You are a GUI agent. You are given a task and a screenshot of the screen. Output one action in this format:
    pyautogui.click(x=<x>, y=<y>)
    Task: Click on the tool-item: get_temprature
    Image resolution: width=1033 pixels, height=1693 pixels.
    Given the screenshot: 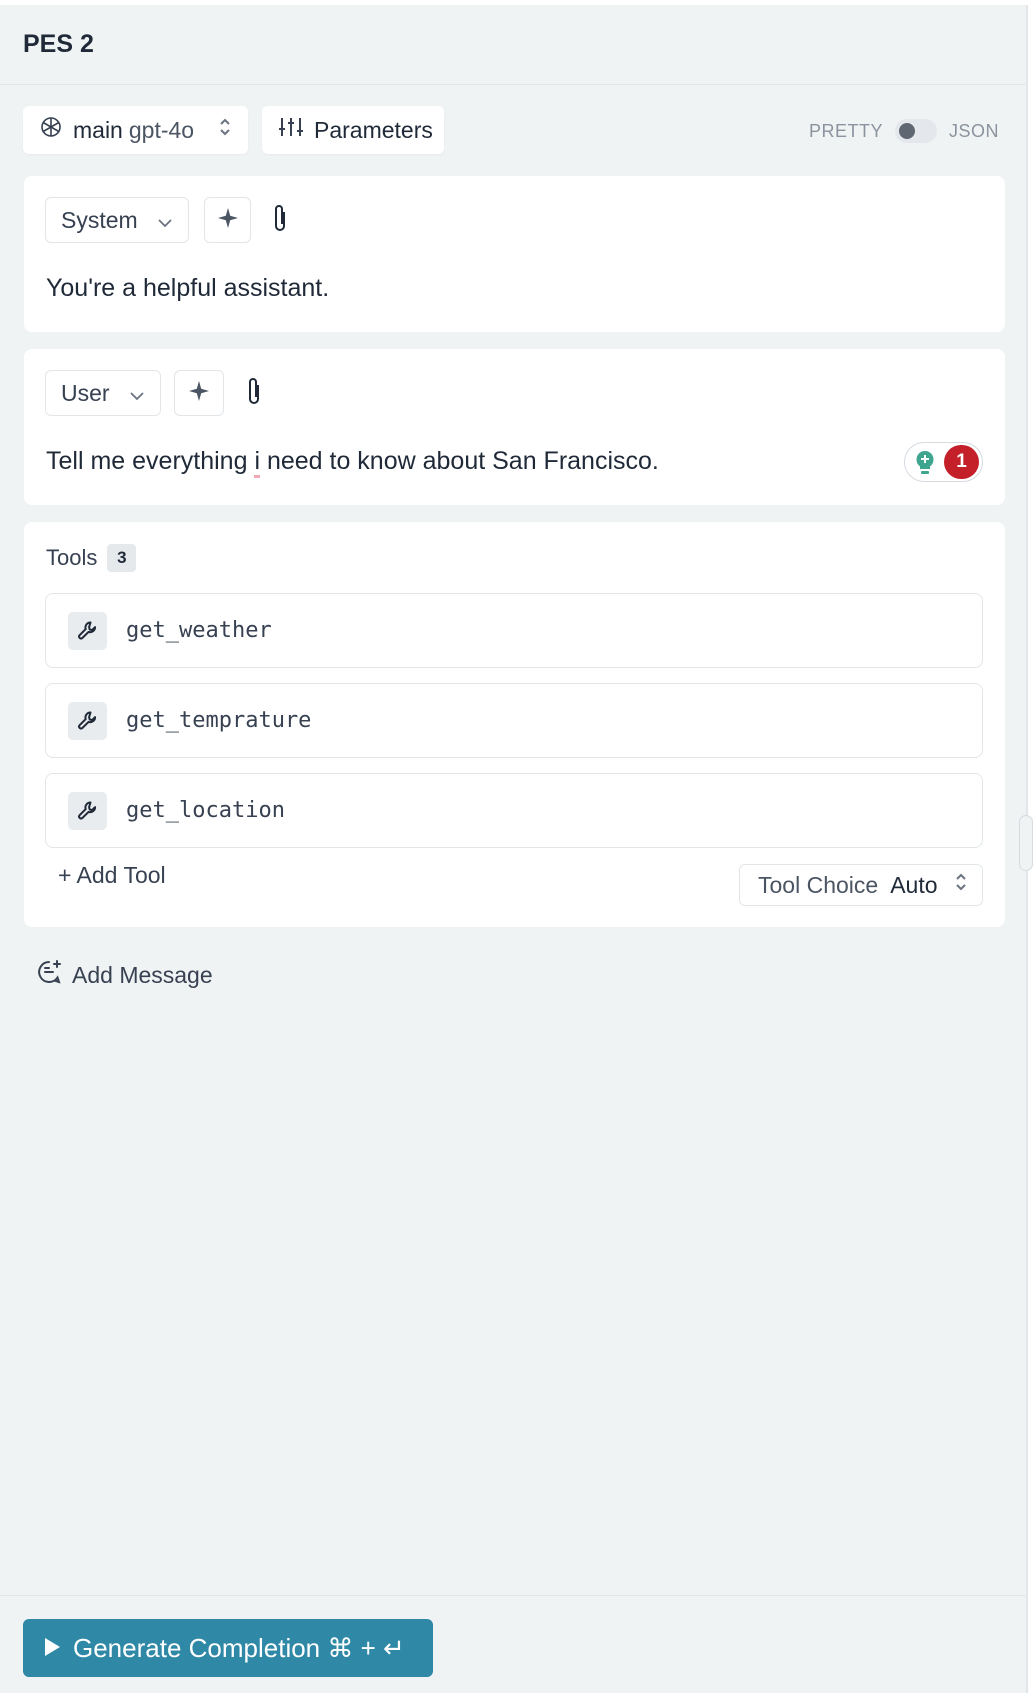 What is the action you would take?
    pyautogui.click(x=514, y=720)
    